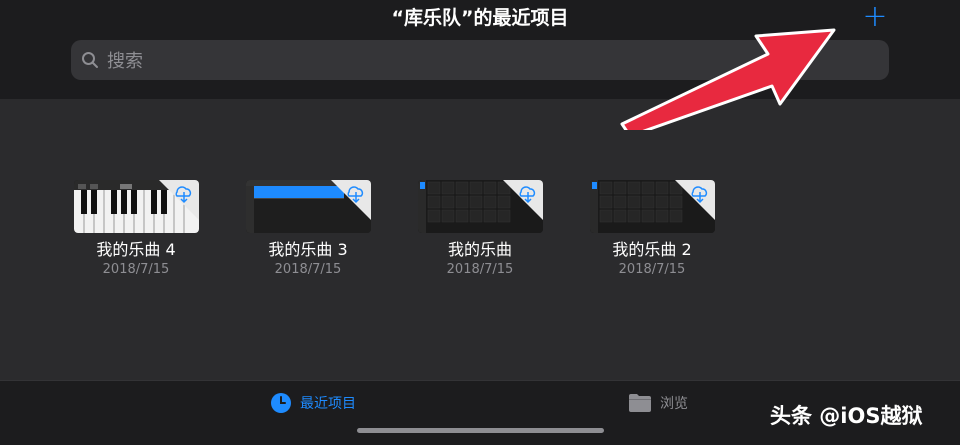 Image resolution: width=960 pixels, height=445 pixels. I want to click on annotation-arrow-icon, so click(728, 79).